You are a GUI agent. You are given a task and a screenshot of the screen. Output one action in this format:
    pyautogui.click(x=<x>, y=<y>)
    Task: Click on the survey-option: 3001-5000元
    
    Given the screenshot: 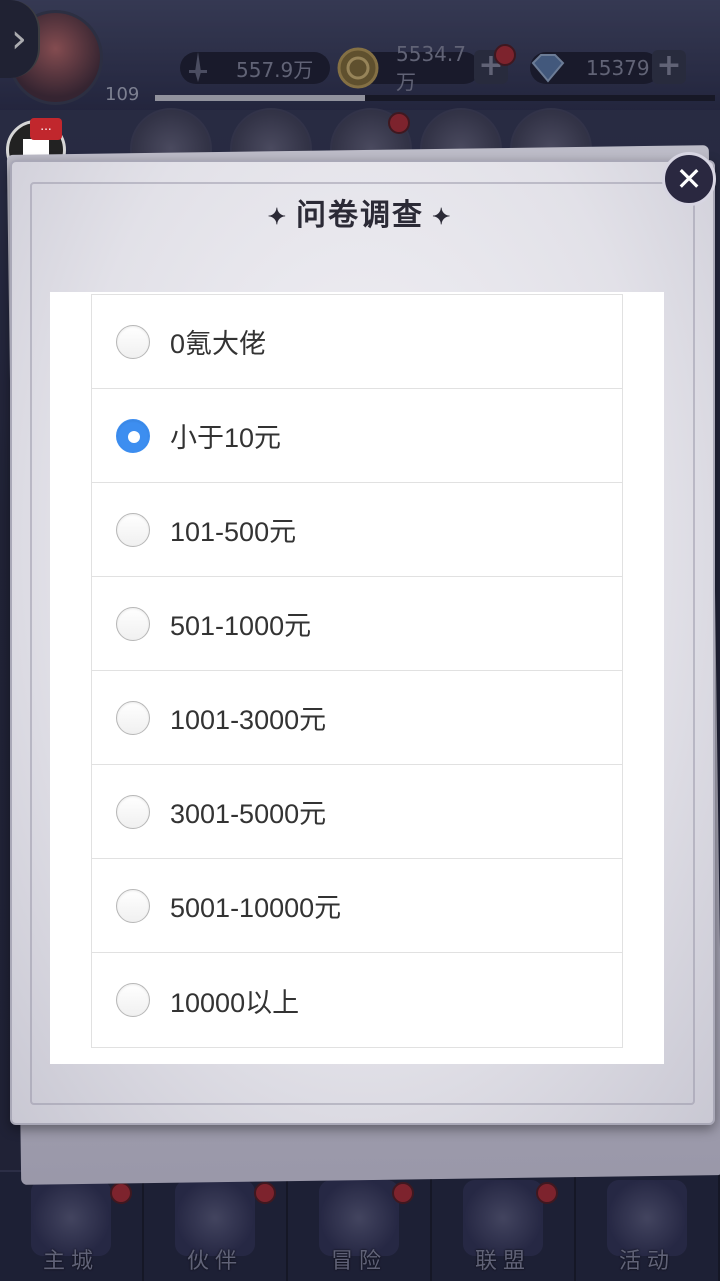 What is the action you would take?
    pyautogui.click(x=357, y=812)
    